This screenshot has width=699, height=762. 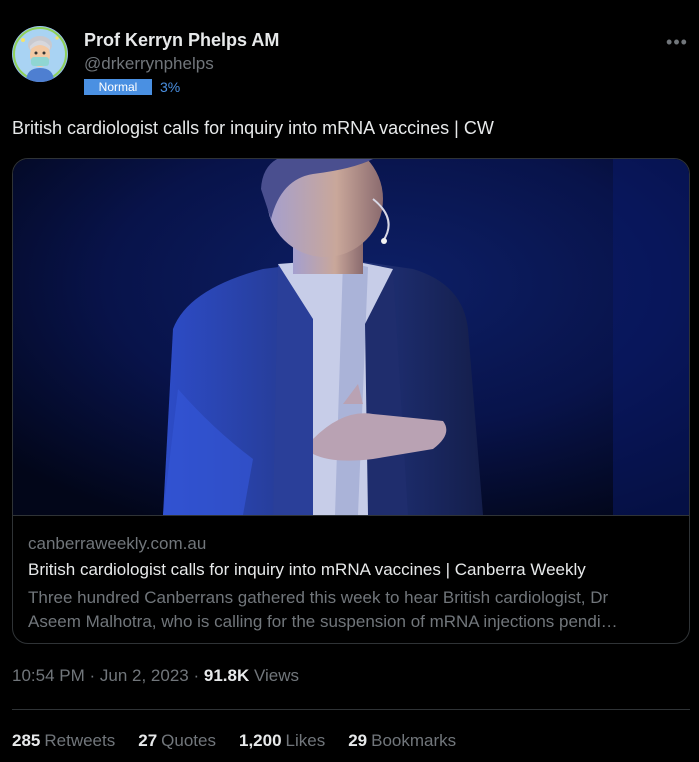 I want to click on stat-quotes: 27 Quotes, so click(x=177, y=741).